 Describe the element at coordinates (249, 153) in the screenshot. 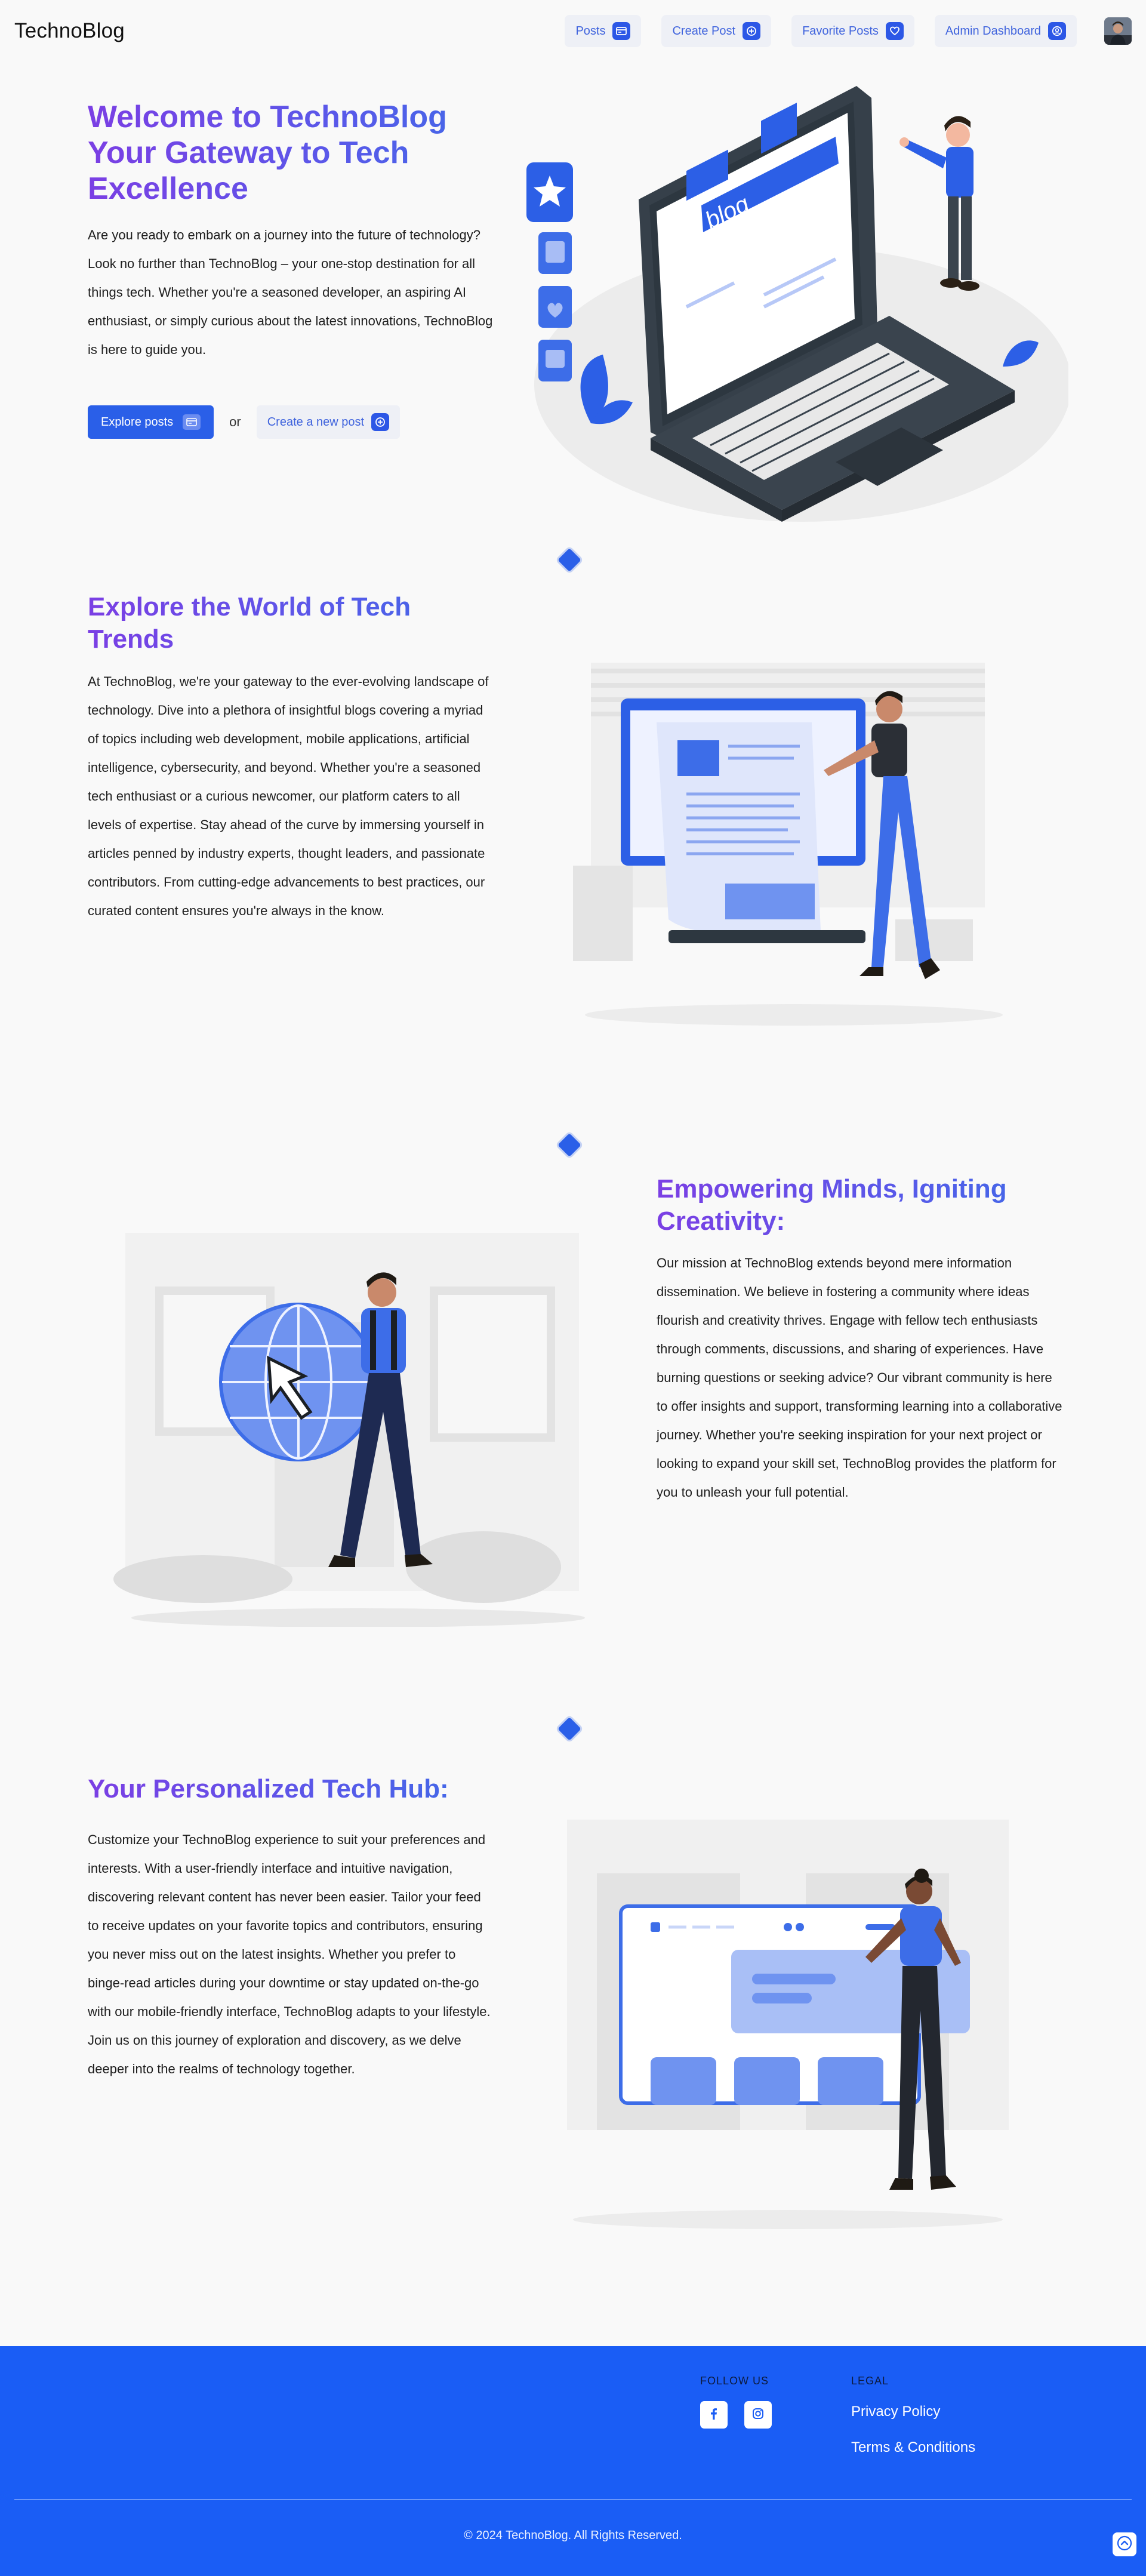

I see `hero-title-line2: Your Gateway to Tech` at that location.